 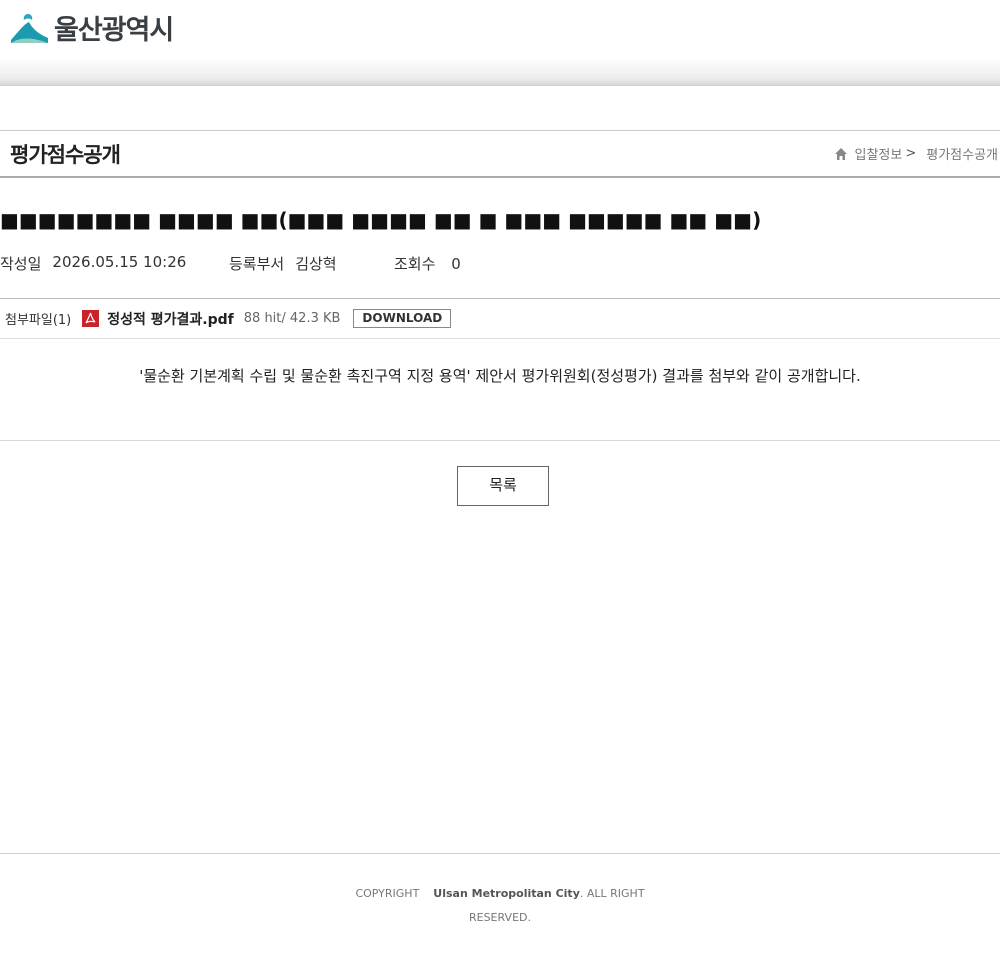 What do you see at coordinates (170, 319) in the screenshot?
I see `attachment-file-link: 정성적 평가결과.pdf` at bounding box center [170, 319].